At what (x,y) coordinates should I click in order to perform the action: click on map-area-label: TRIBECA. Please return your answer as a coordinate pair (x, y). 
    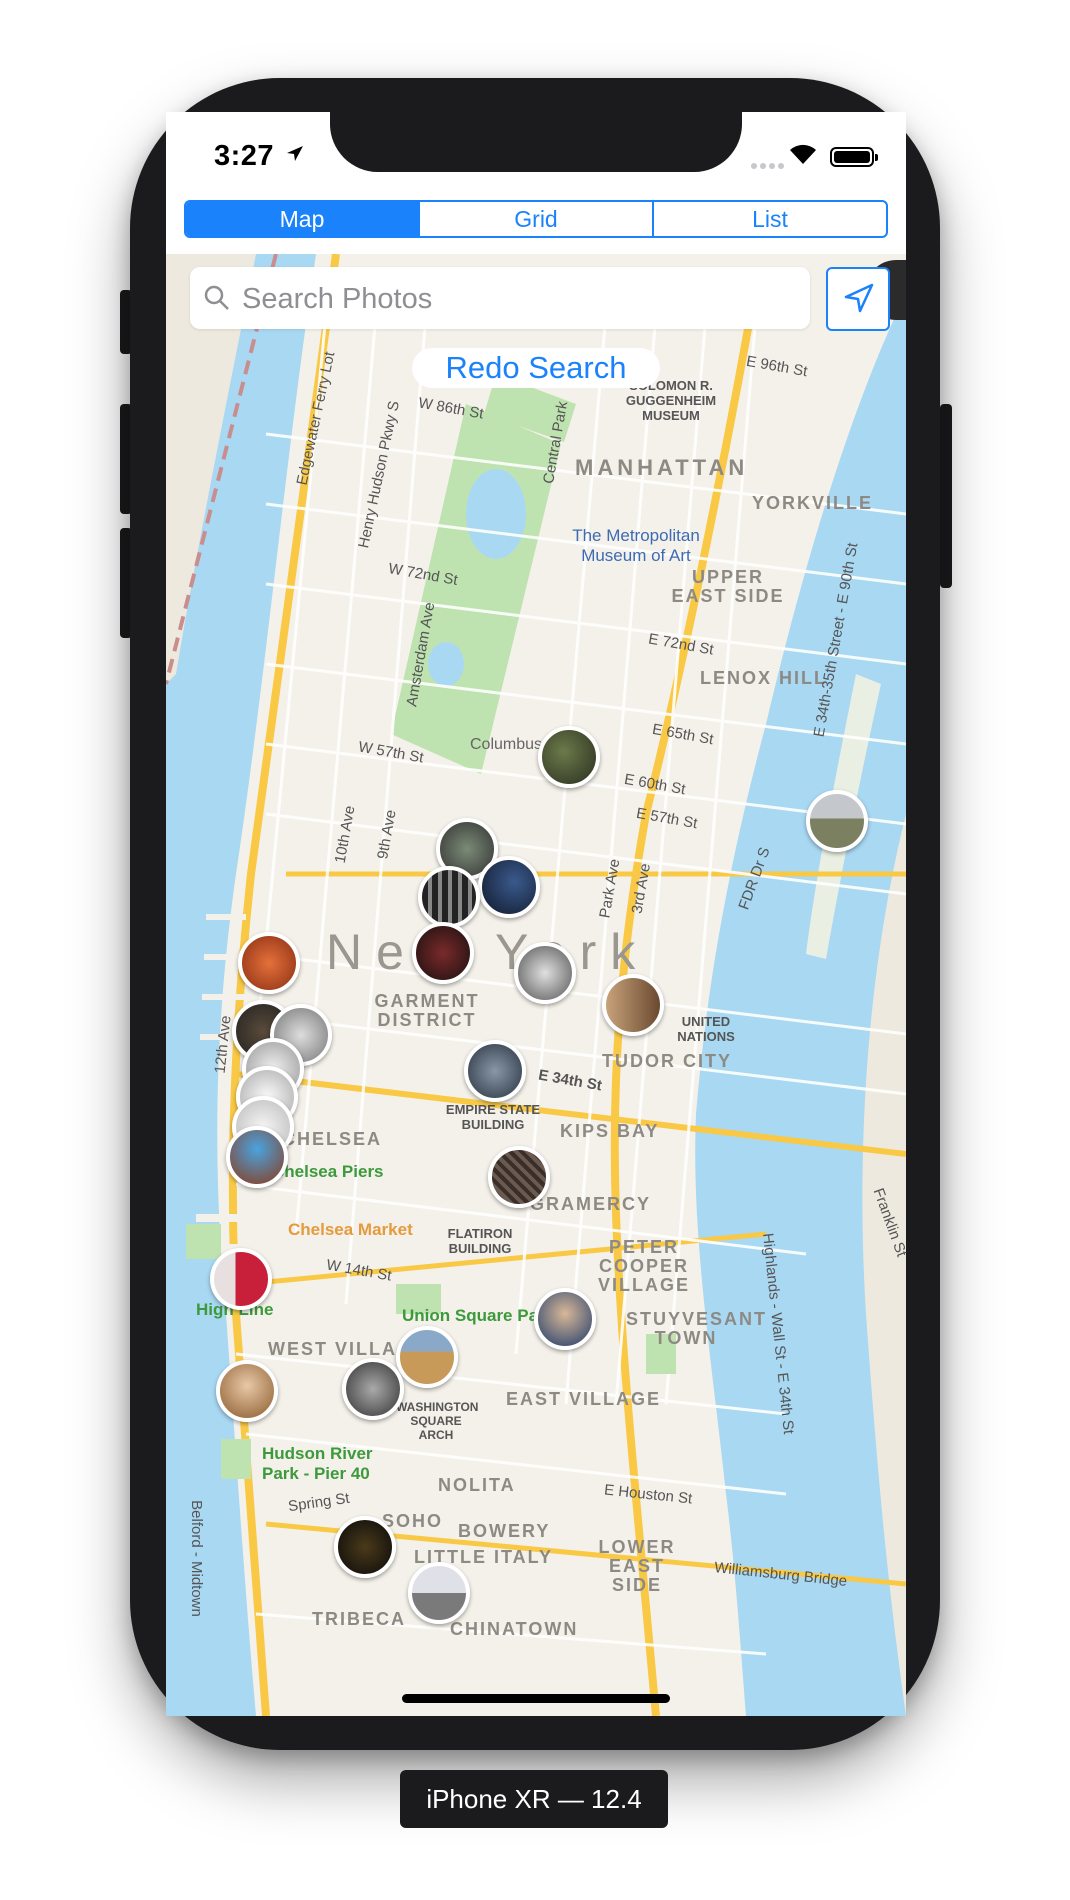
    Looking at the image, I should click on (359, 1619).